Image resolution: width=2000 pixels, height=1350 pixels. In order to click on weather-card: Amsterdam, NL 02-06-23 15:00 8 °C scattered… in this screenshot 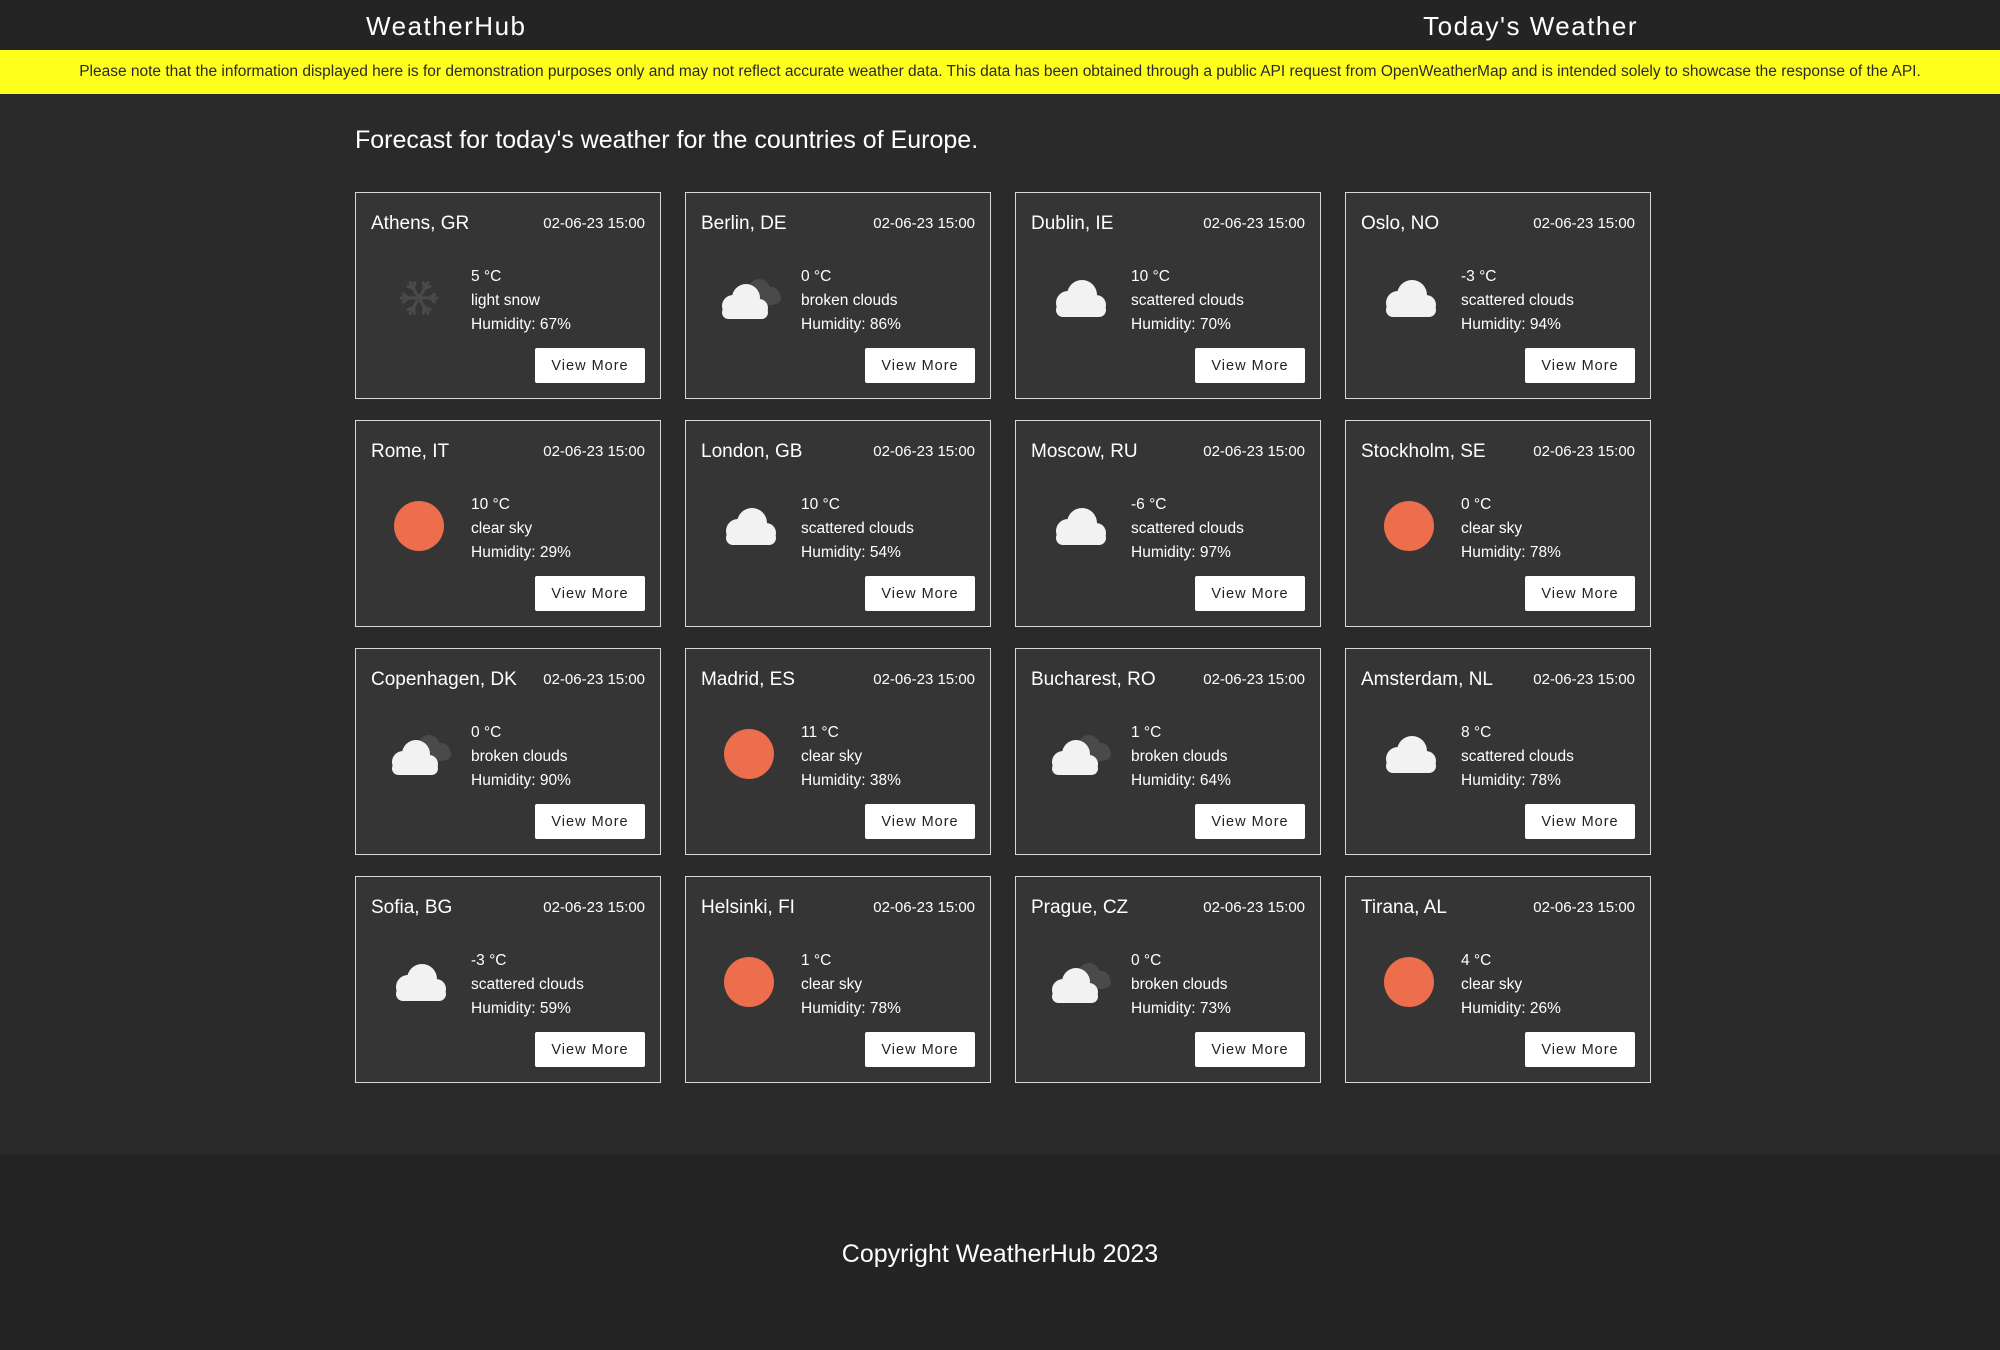, I will do `click(1498, 751)`.